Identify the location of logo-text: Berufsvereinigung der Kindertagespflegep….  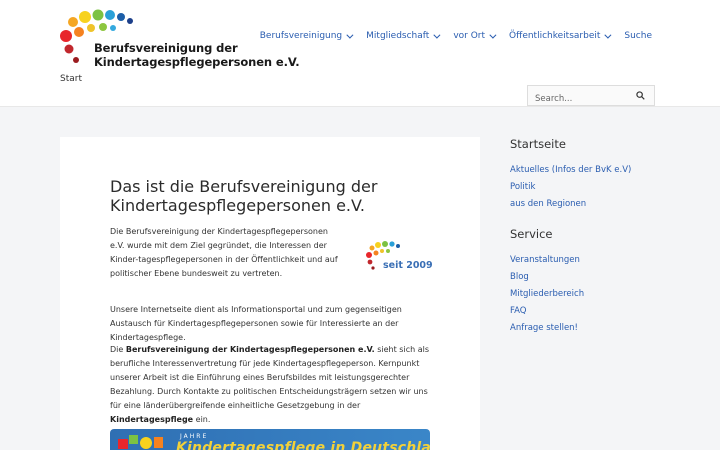
(197, 55).